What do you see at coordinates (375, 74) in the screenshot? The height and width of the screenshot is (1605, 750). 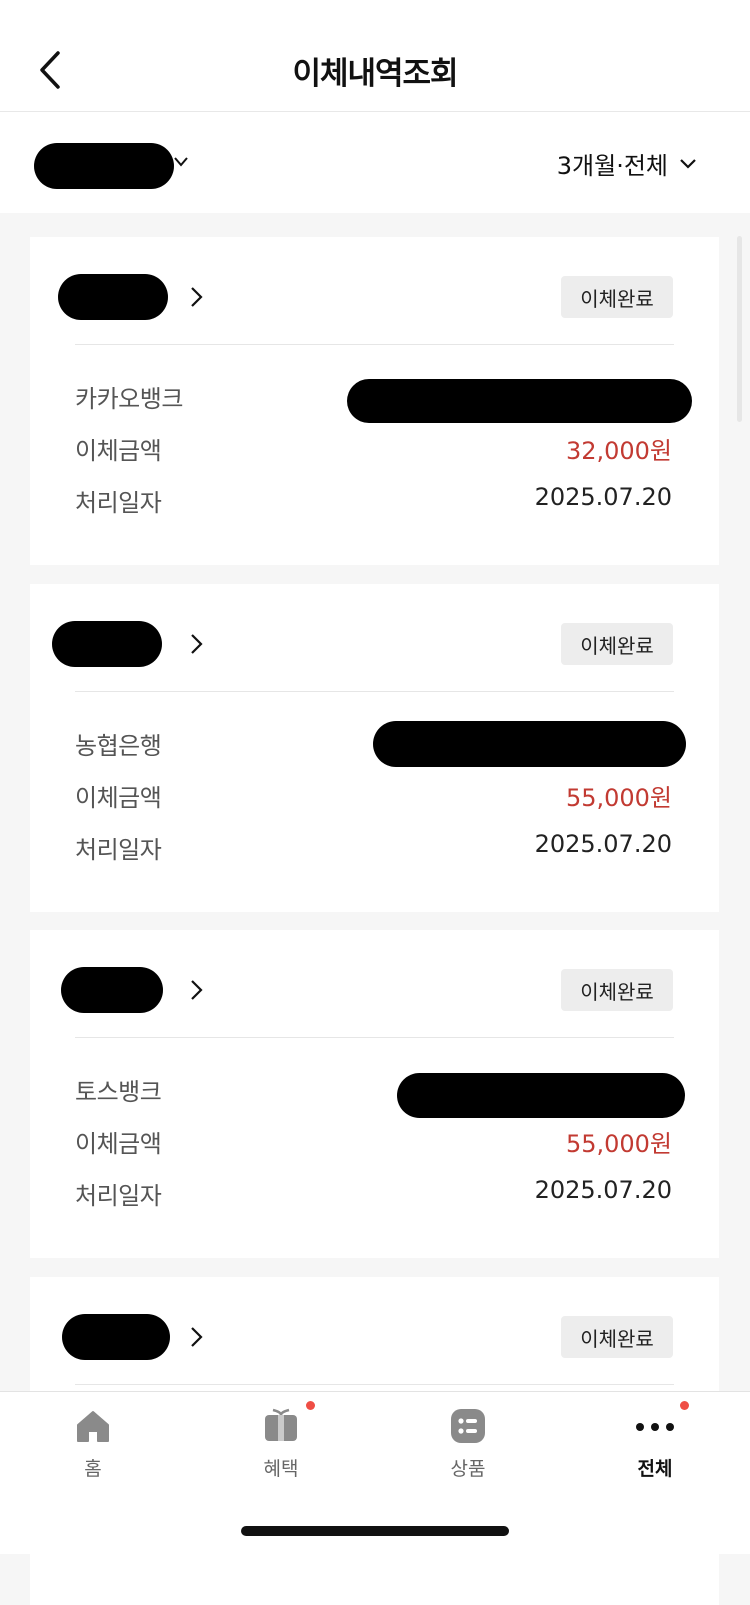 I see `page-title: 이체내역조회` at bounding box center [375, 74].